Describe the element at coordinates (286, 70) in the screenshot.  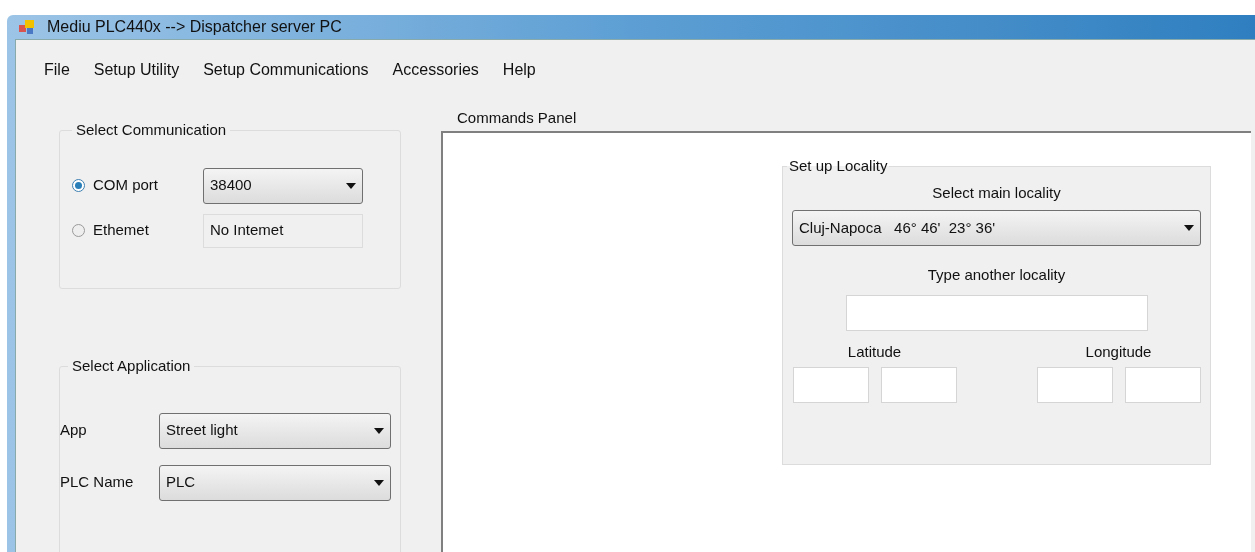
I see `menu-item: Setup Communications` at that location.